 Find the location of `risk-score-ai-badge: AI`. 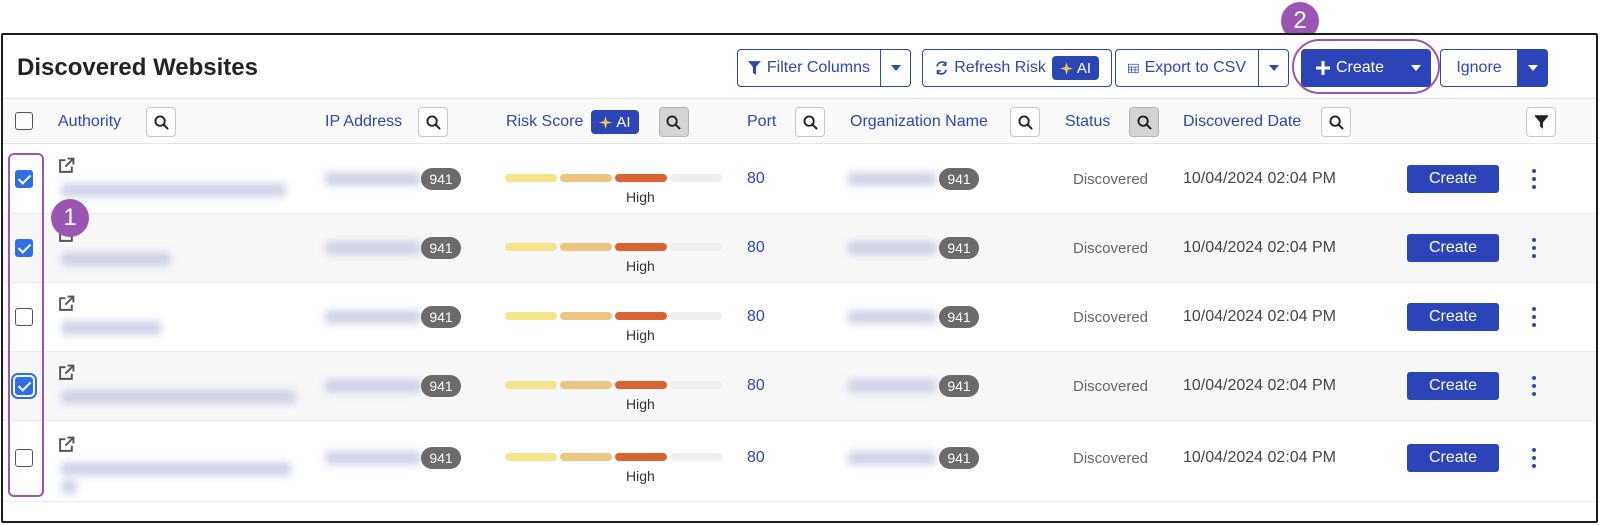

risk-score-ai-badge: AI is located at coordinates (615, 122).